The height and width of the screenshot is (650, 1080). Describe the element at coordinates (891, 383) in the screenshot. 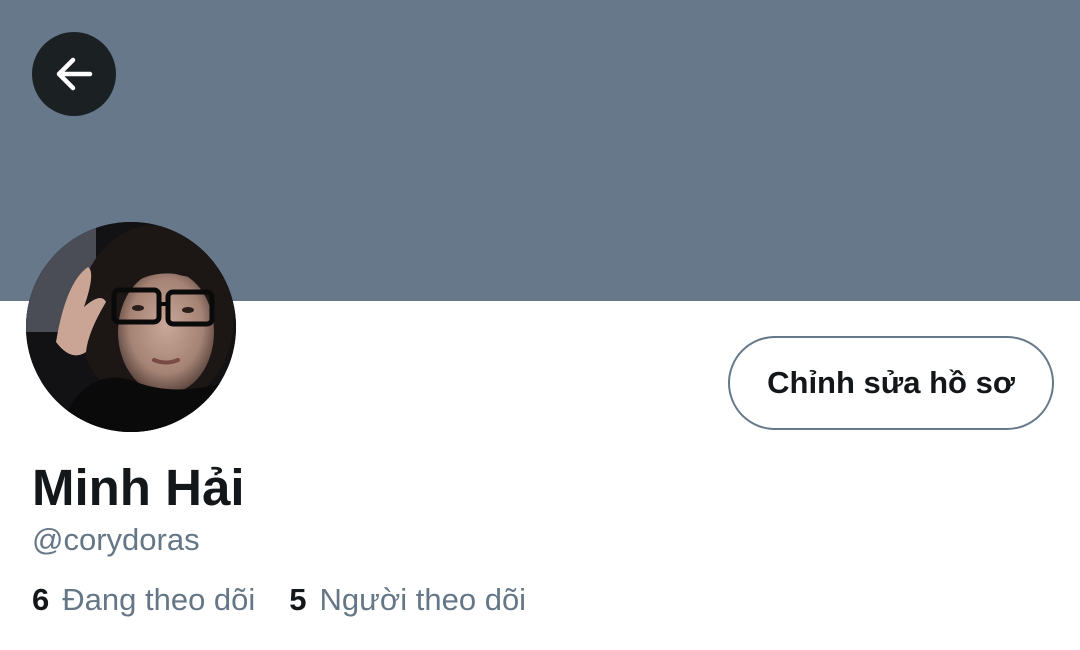

I see `edit-profile-button: Chỉnh sửa hồ sơ` at that location.